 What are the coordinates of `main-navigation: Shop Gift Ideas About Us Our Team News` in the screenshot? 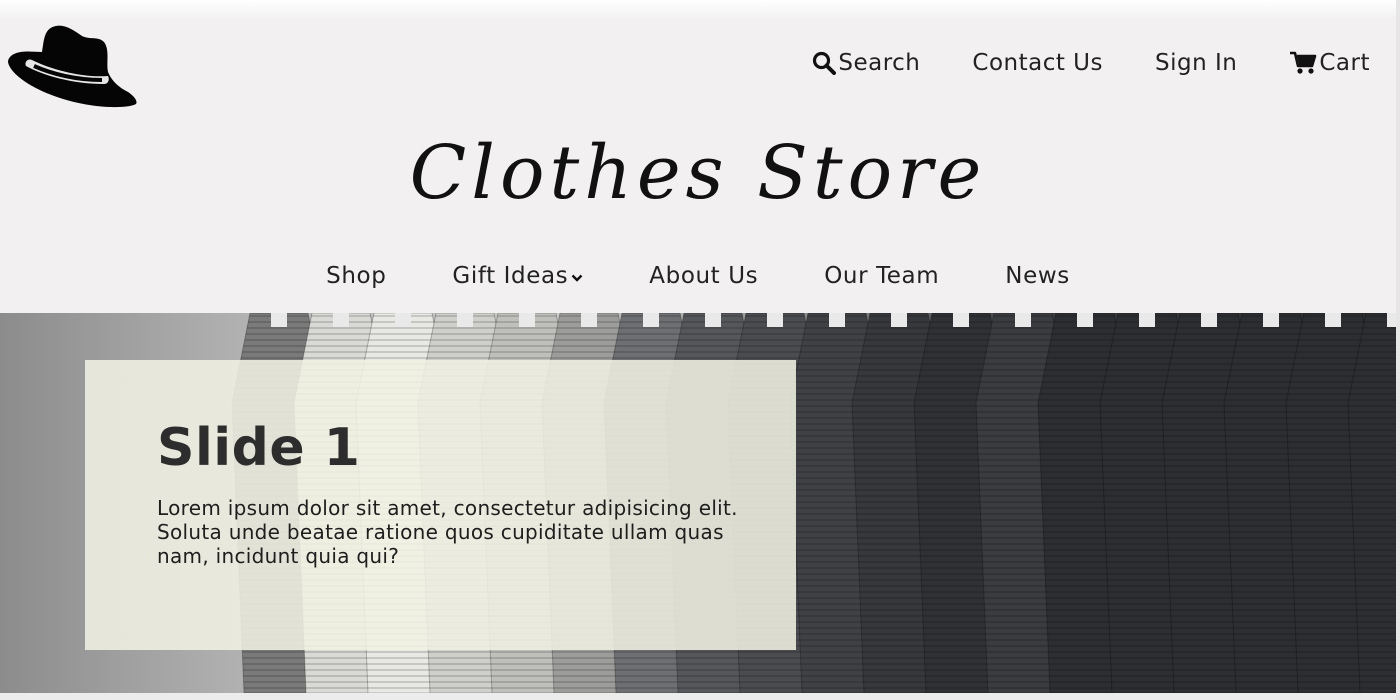 It's located at (698, 276).